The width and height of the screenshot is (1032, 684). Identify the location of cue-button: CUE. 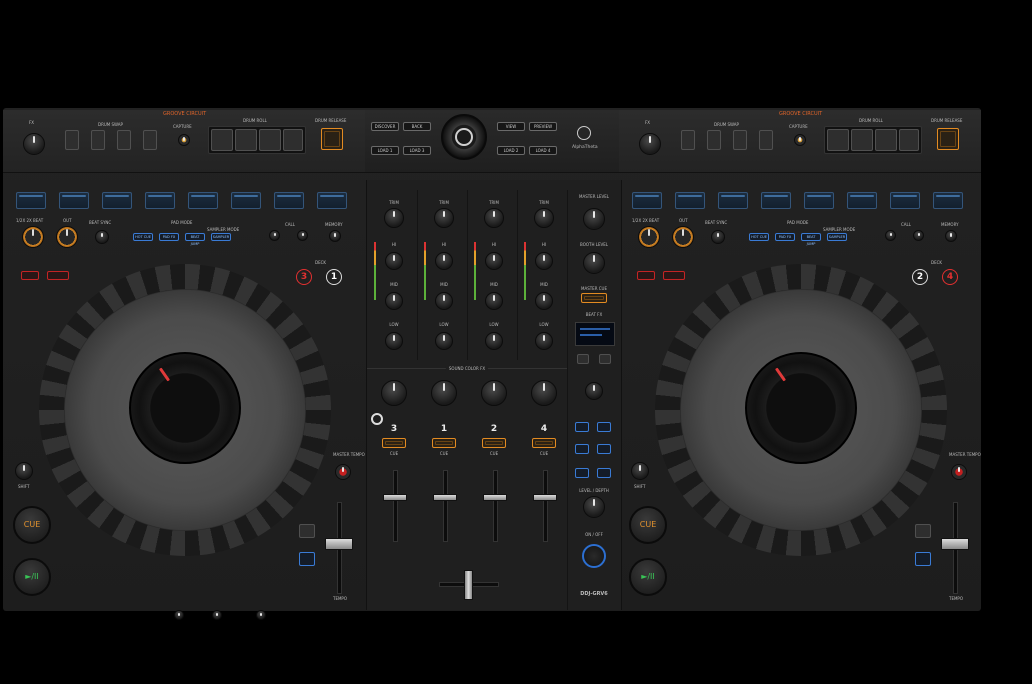
(32, 525).